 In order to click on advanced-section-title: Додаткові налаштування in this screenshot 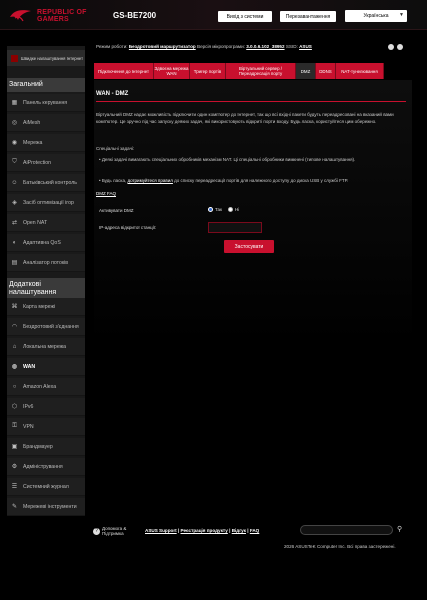, I will do `click(46, 289)`.